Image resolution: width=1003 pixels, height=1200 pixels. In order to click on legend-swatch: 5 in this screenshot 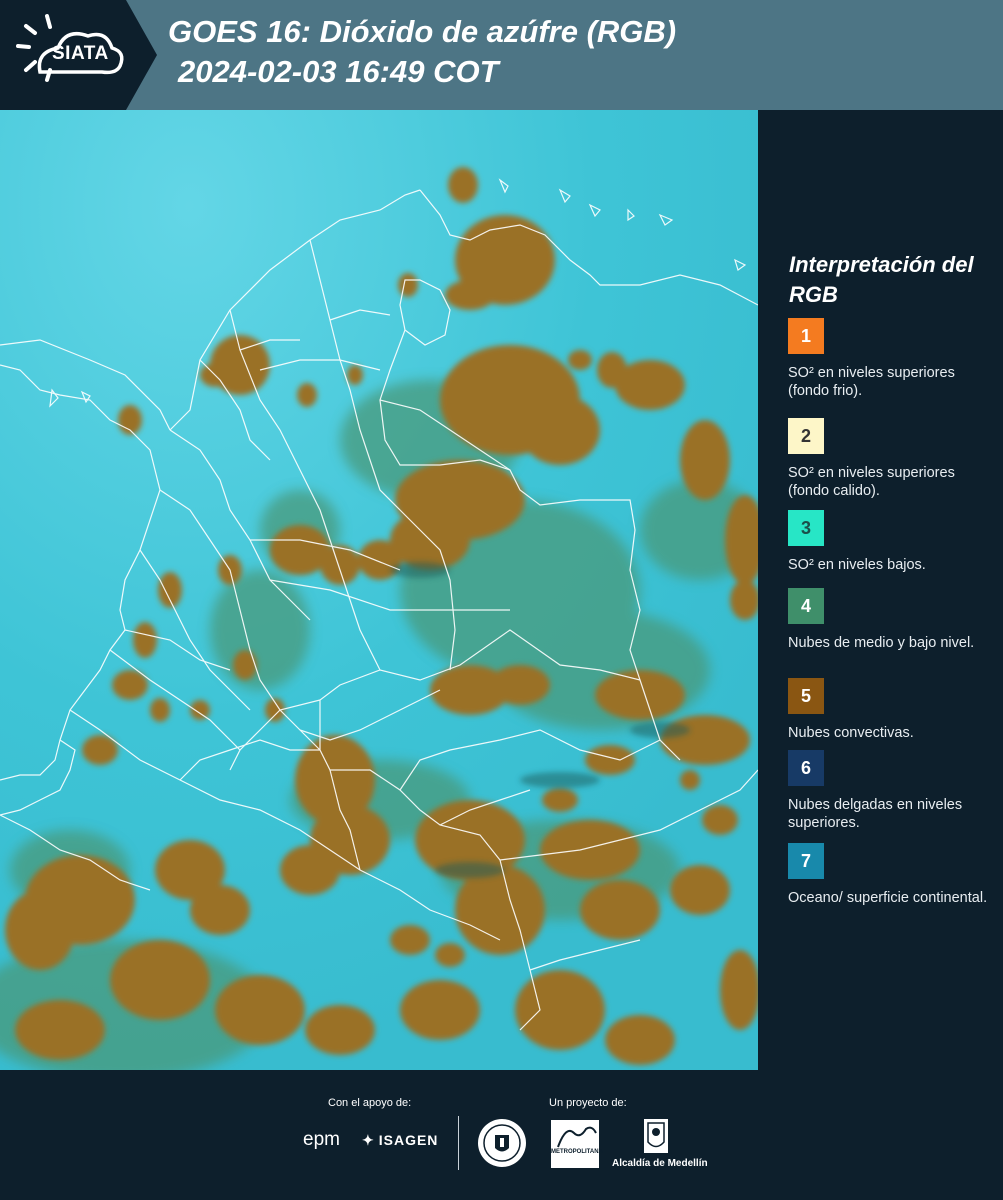, I will do `click(806, 696)`.